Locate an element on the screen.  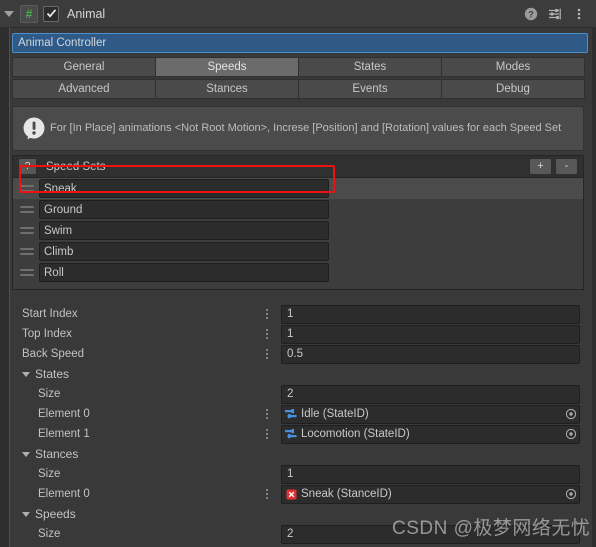
section-foldout-states: States is located at coordinates (305, 374).